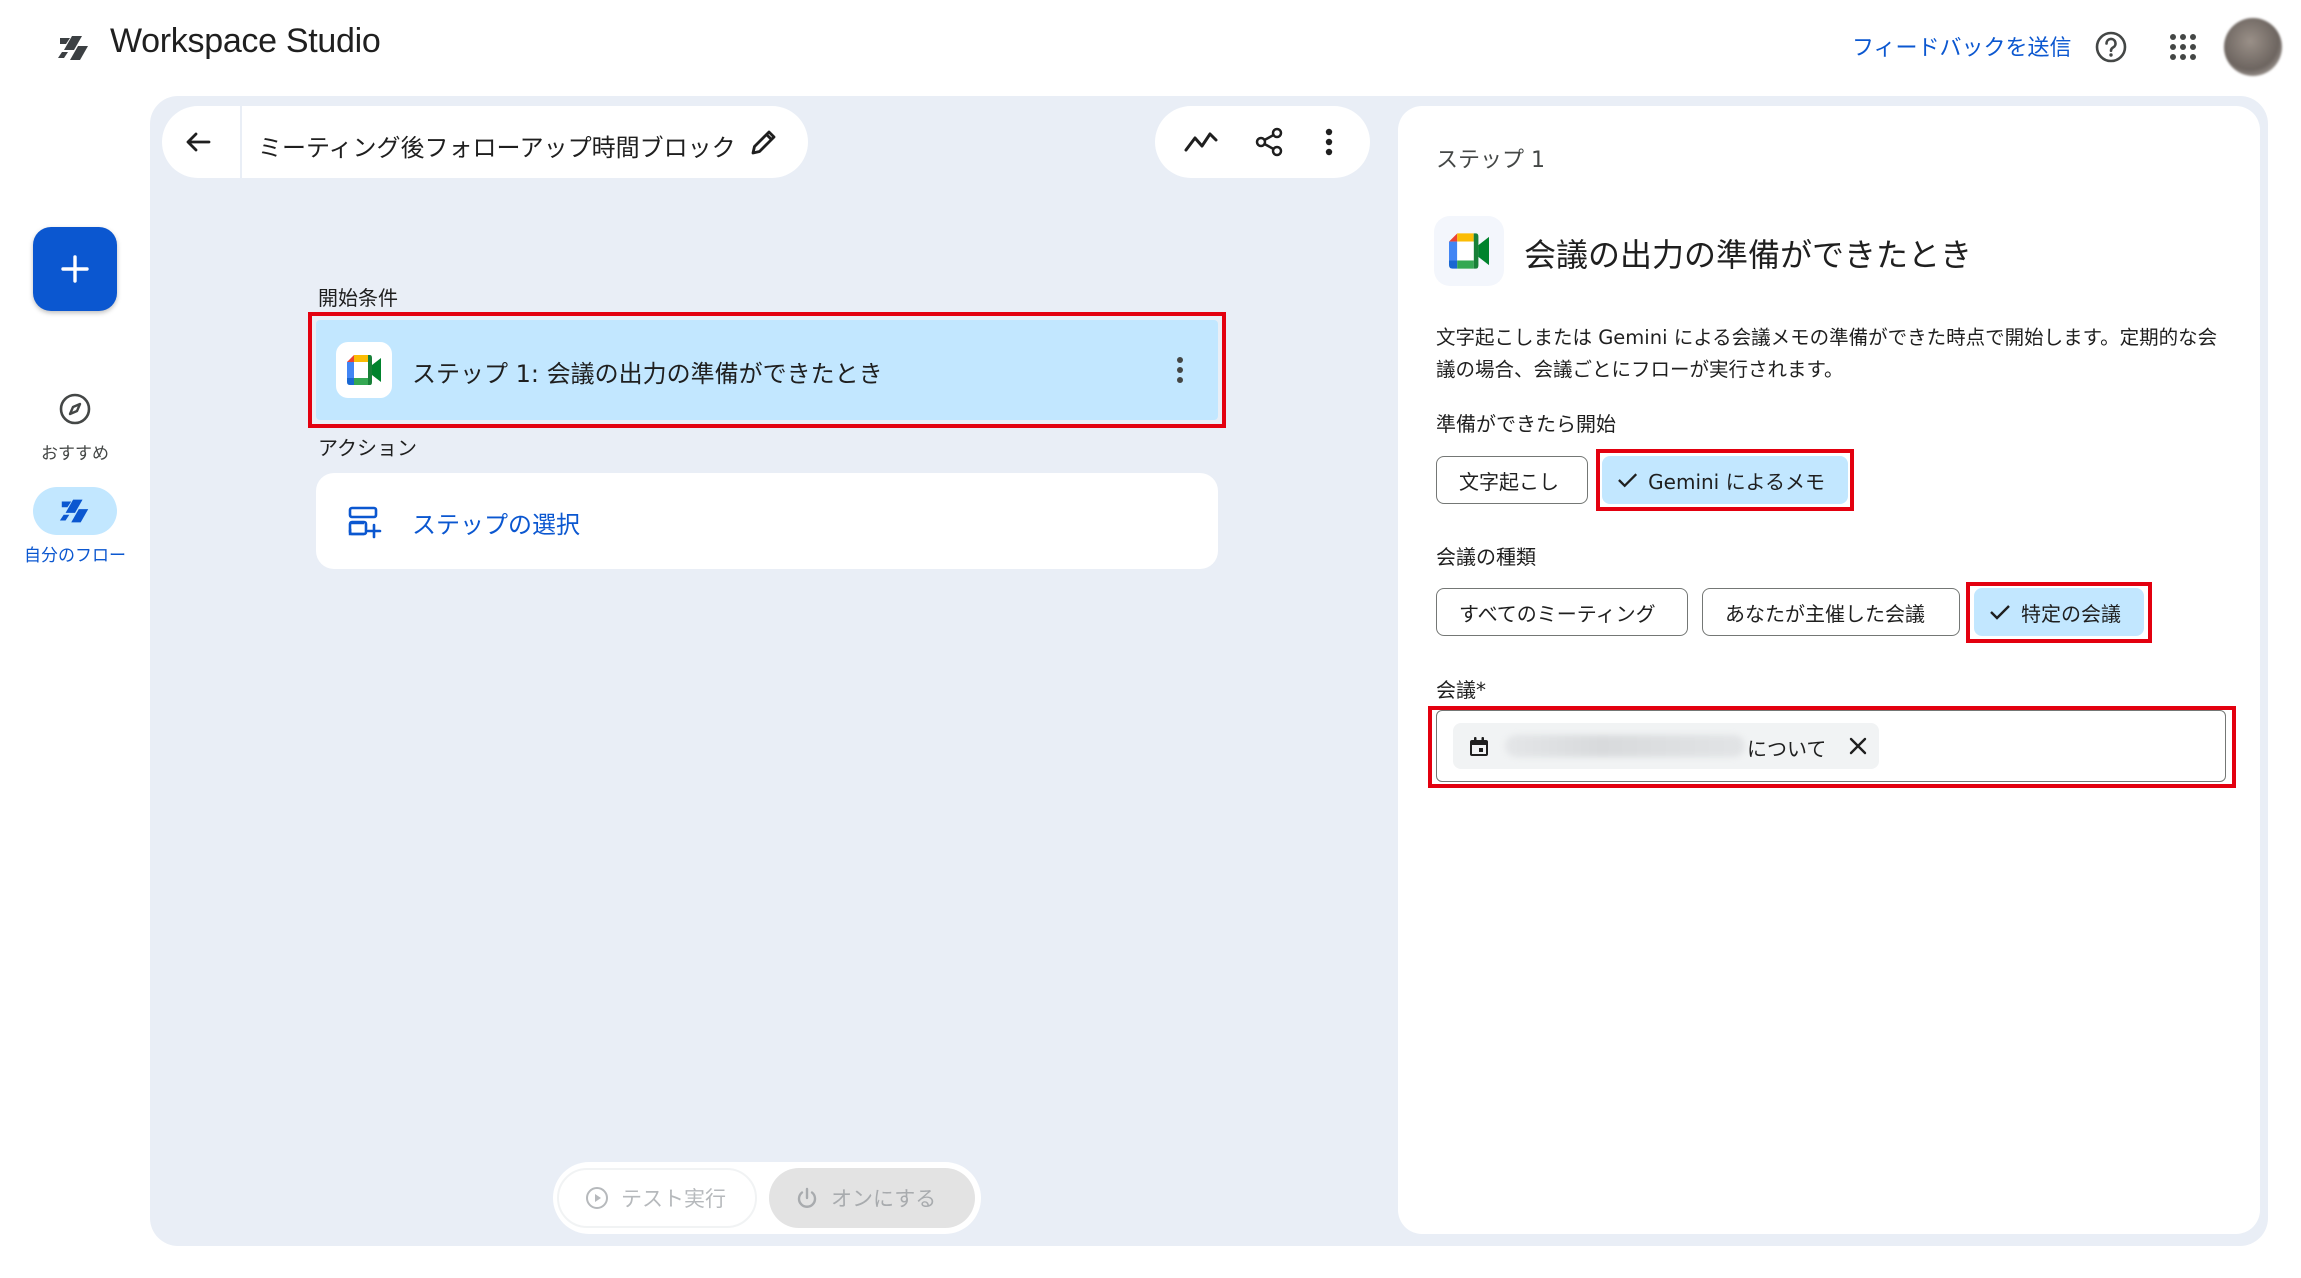  I want to click on back-button, so click(198, 142).